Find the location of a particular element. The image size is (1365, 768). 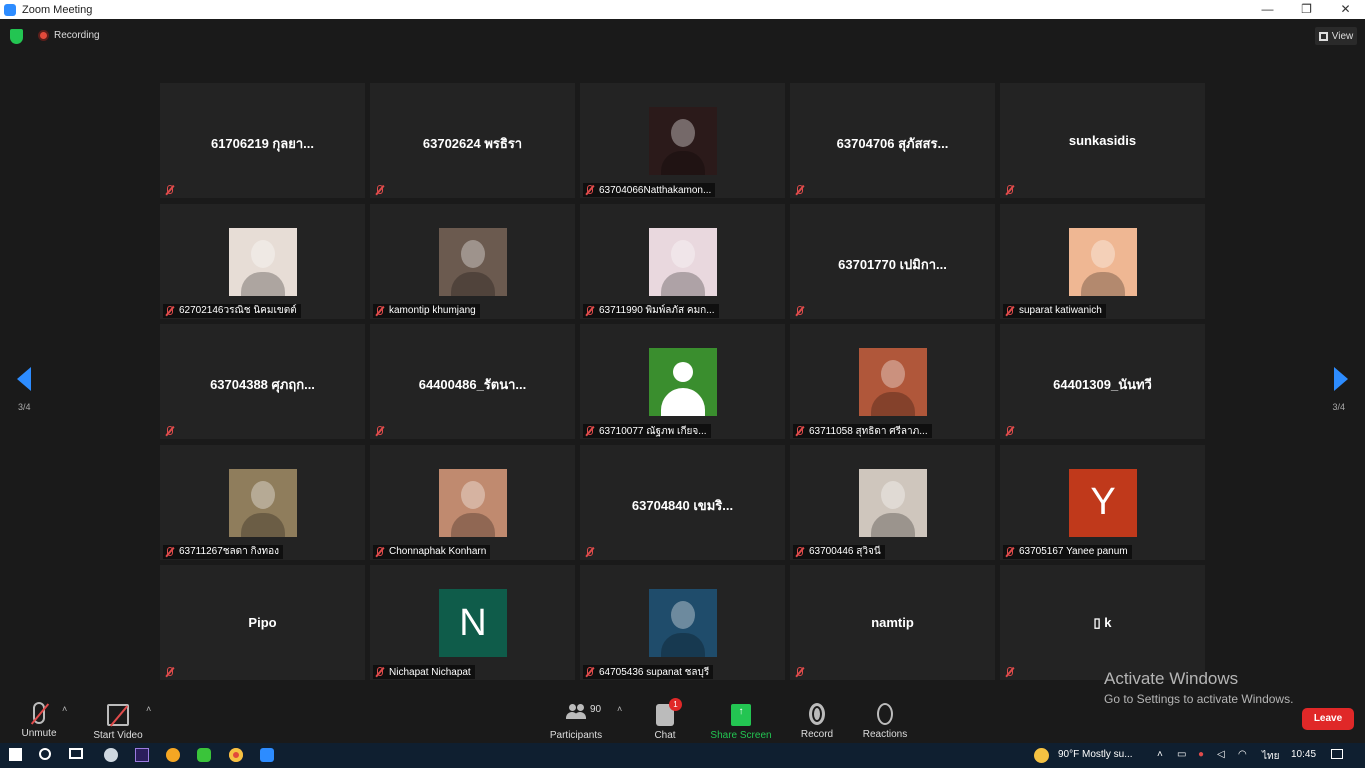

participants-options-caret-icon: ˄ is located at coordinates (619, 709).